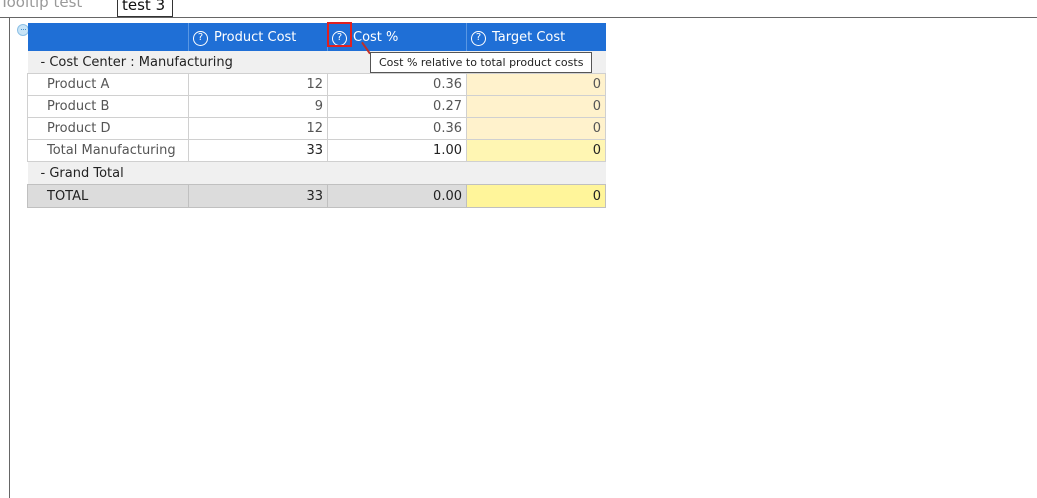 This screenshot has height=498, width=1037. What do you see at coordinates (108, 150) in the screenshot?
I see `row-label: Total Manufacturing` at bounding box center [108, 150].